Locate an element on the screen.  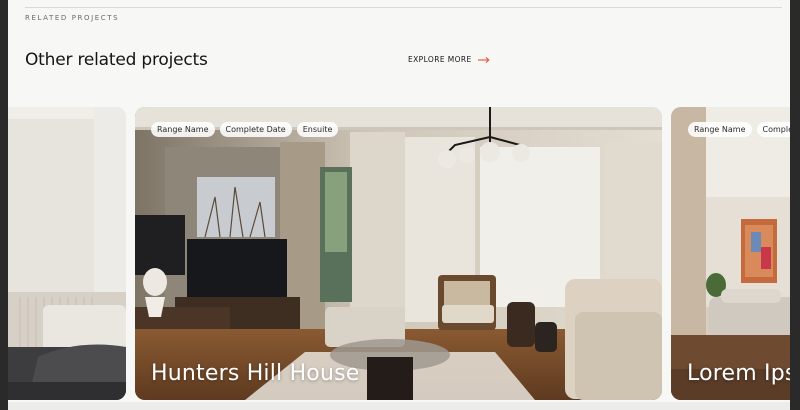
project-tag: Ensuite is located at coordinates (317, 129).